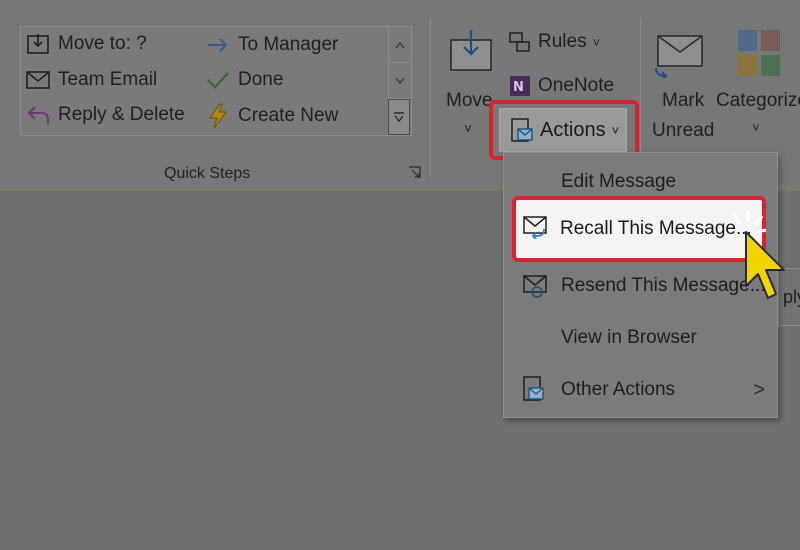 The image size is (800, 550). What do you see at coordinates (288, 115) in the screenshot?
I see `quick-step-label: Create New` at bounding box center [288, 115].